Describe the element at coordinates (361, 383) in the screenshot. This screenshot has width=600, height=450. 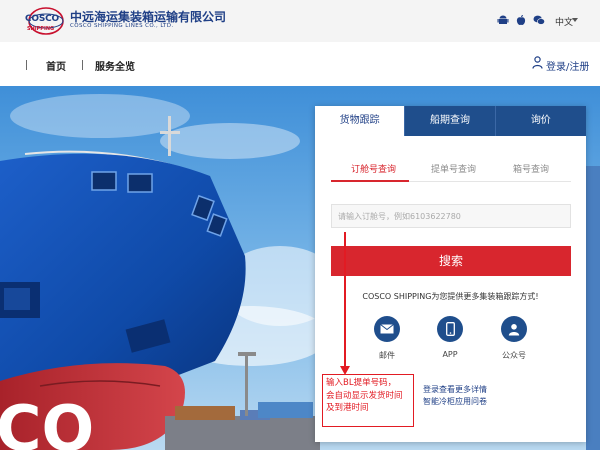
I see `annotation-line: 输入BL提单号码，` at that location.